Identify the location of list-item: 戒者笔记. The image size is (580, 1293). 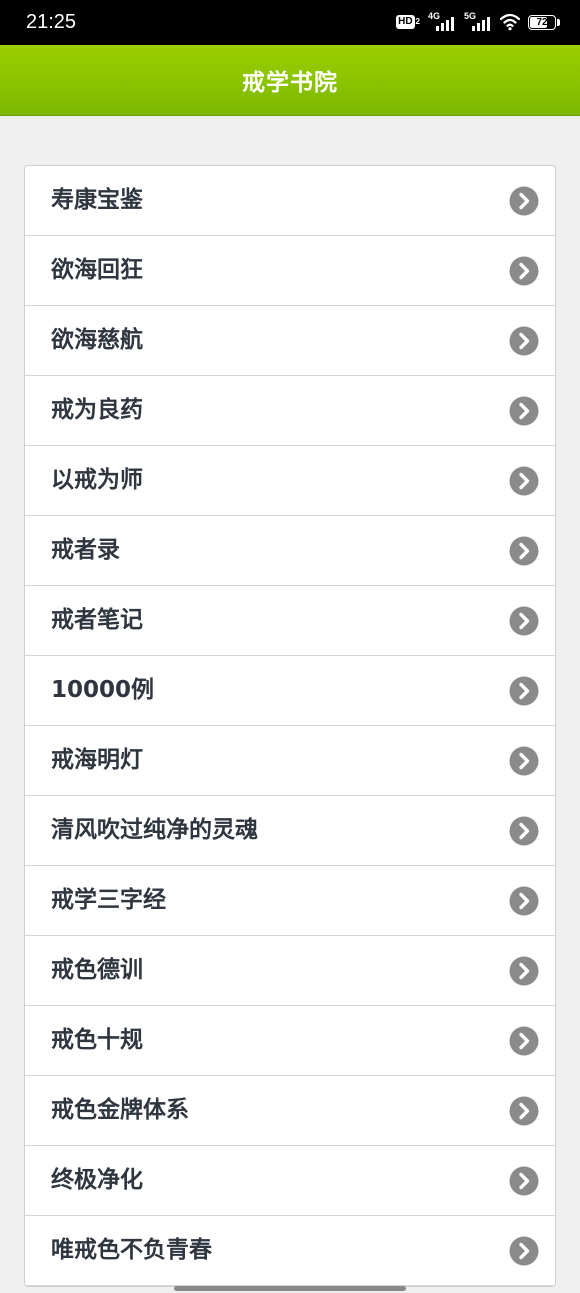
(290, 621).